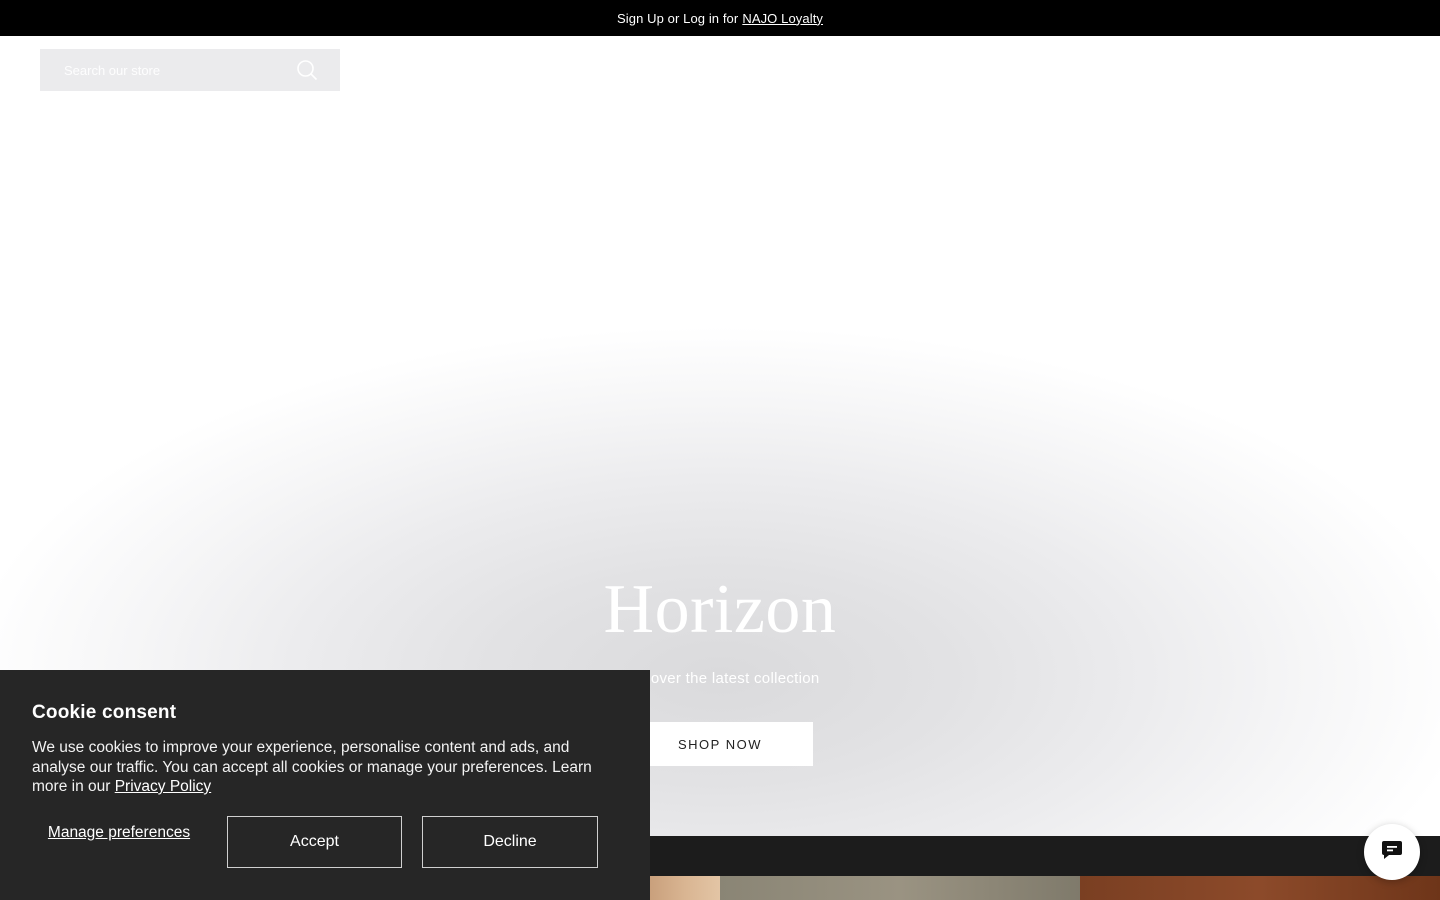  I want to click on chat-button, so click(1392, 852).